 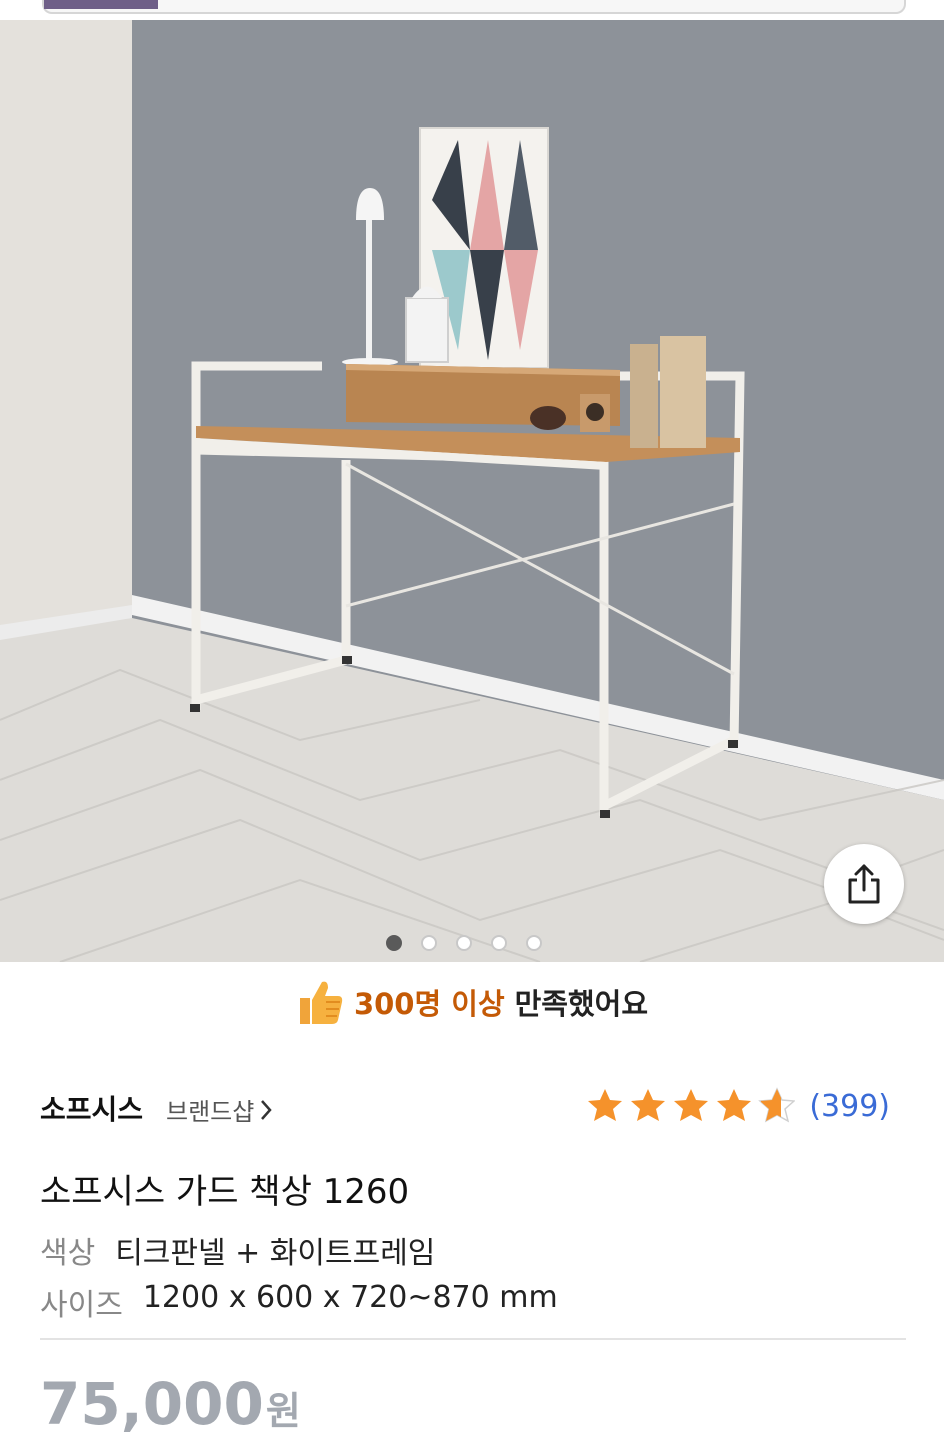 What do you see at coordinates (849, 1106) in the screenshot?
I see `review-count: (399)` at bounding box center [849, 1106].